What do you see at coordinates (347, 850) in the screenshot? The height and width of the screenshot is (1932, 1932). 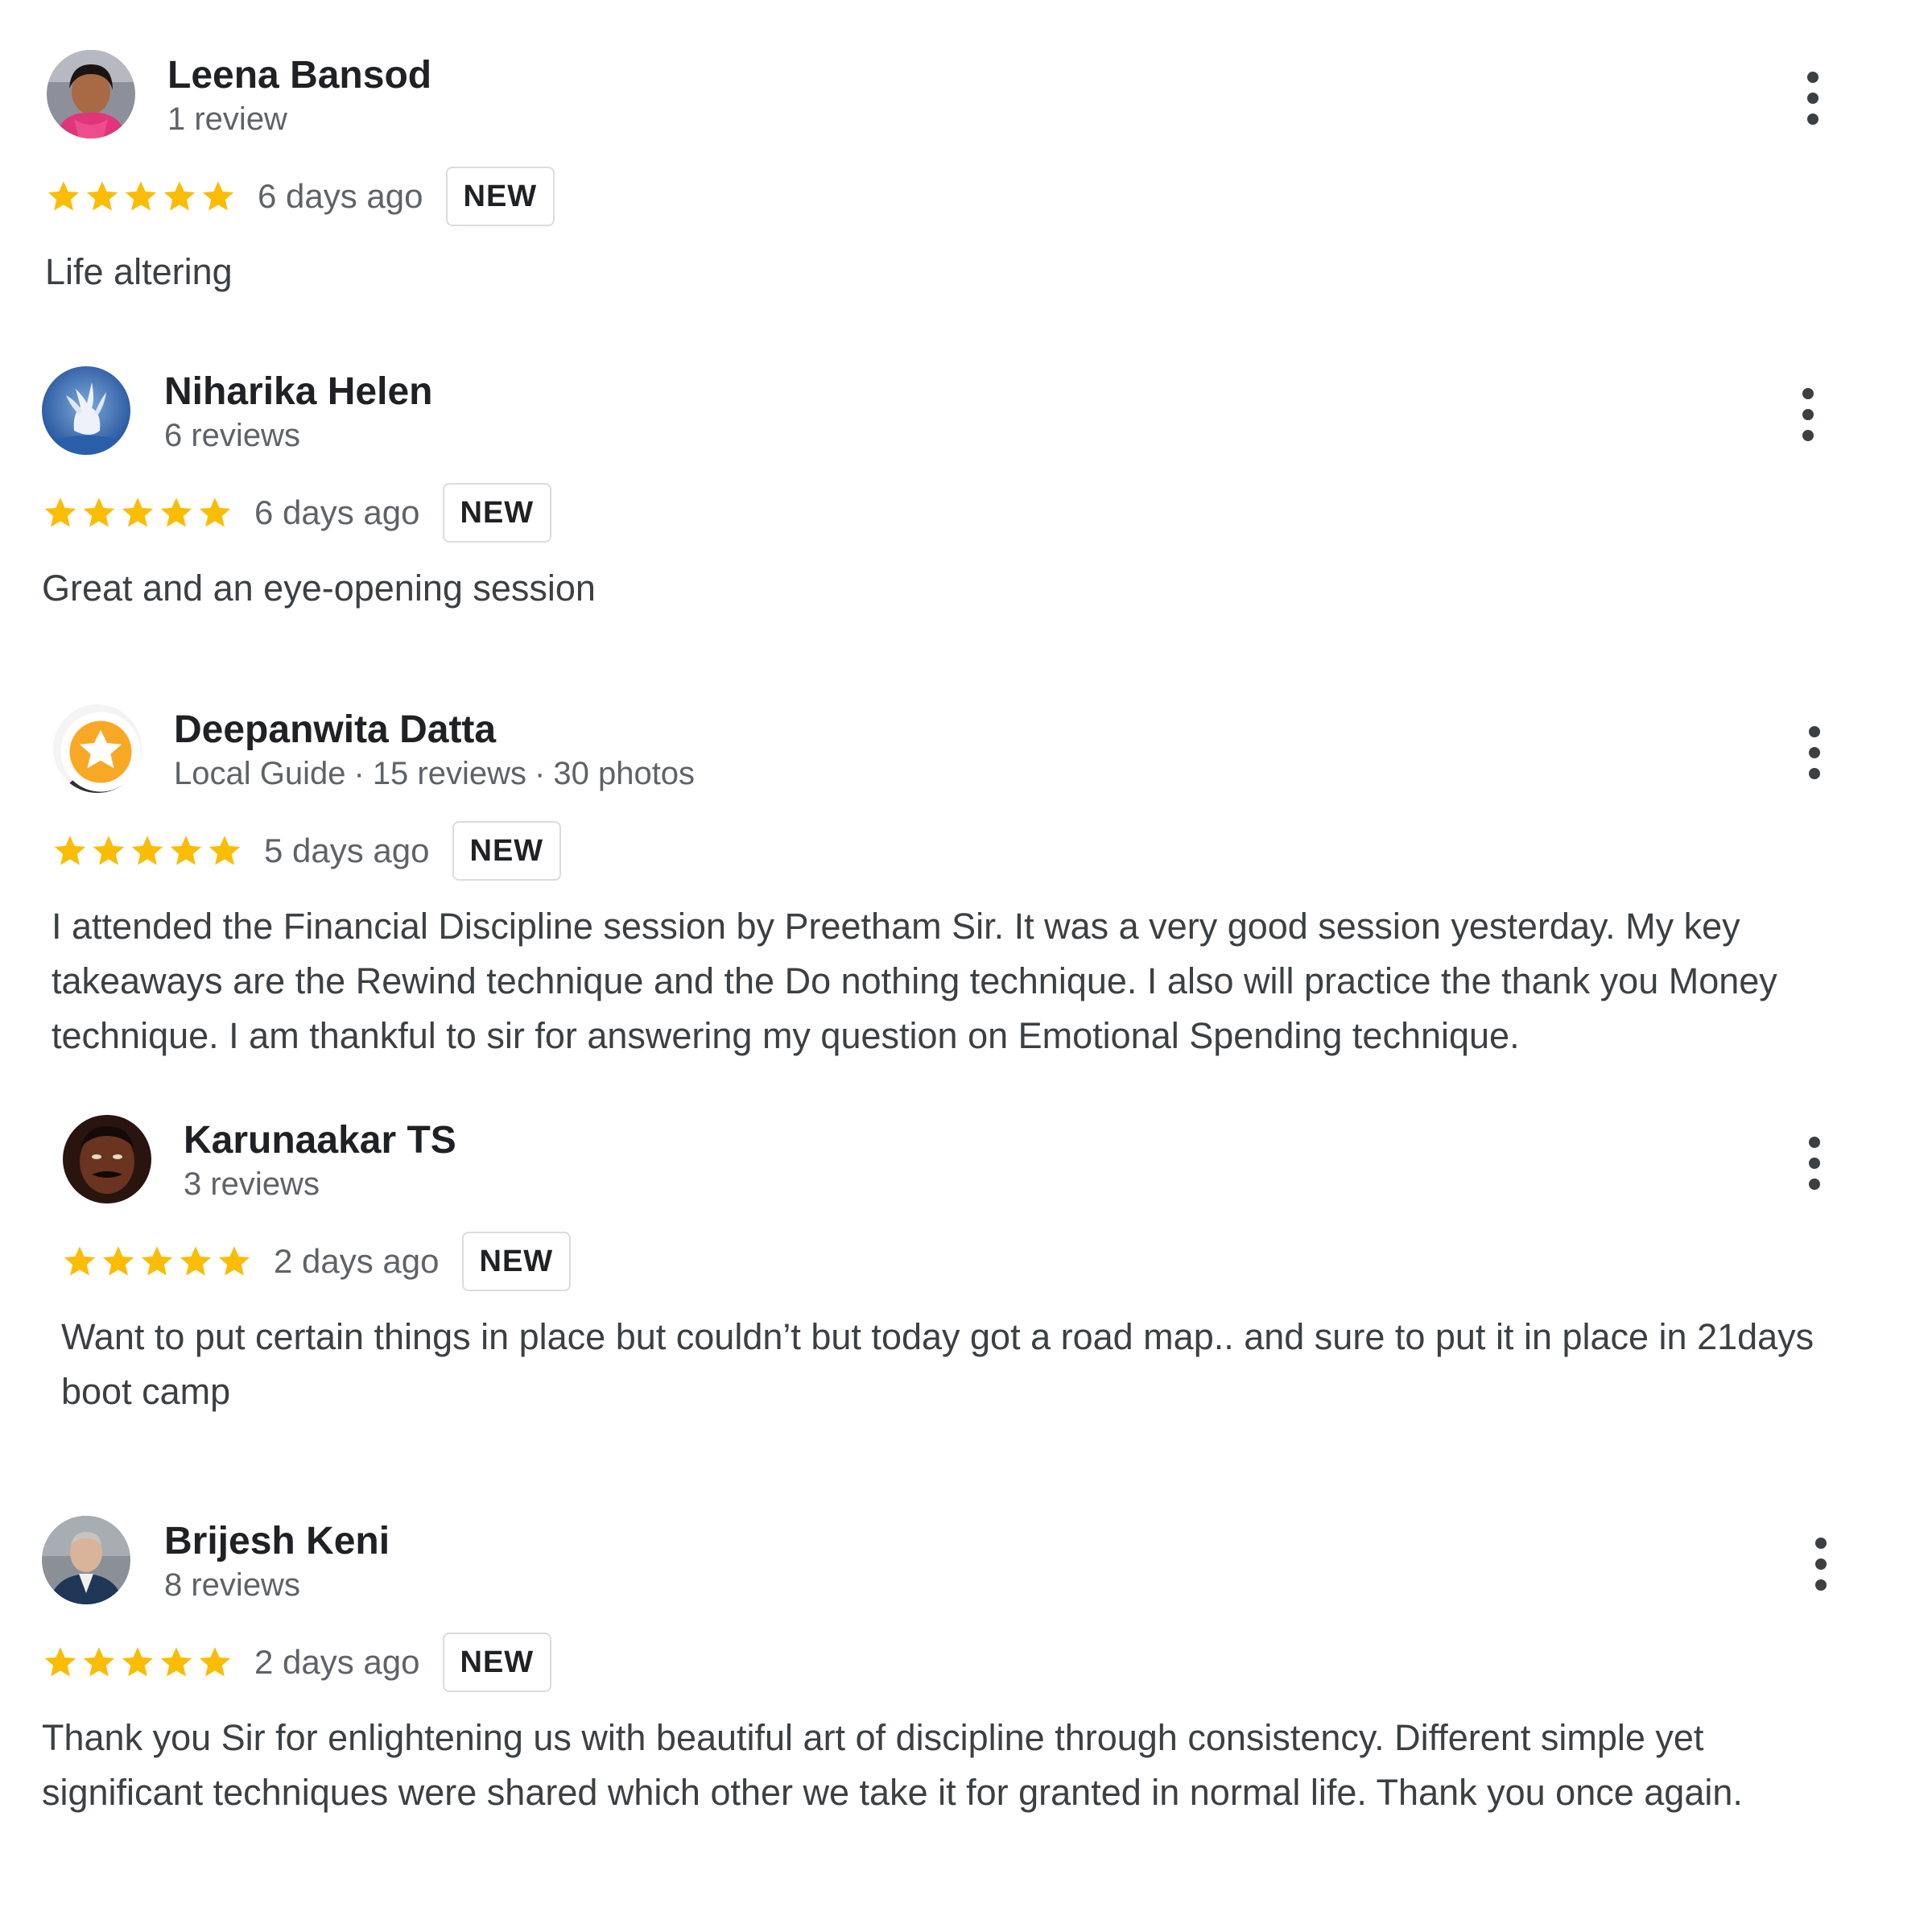 I see `review-date: 5 days ago` at bounding box center [347, 850].